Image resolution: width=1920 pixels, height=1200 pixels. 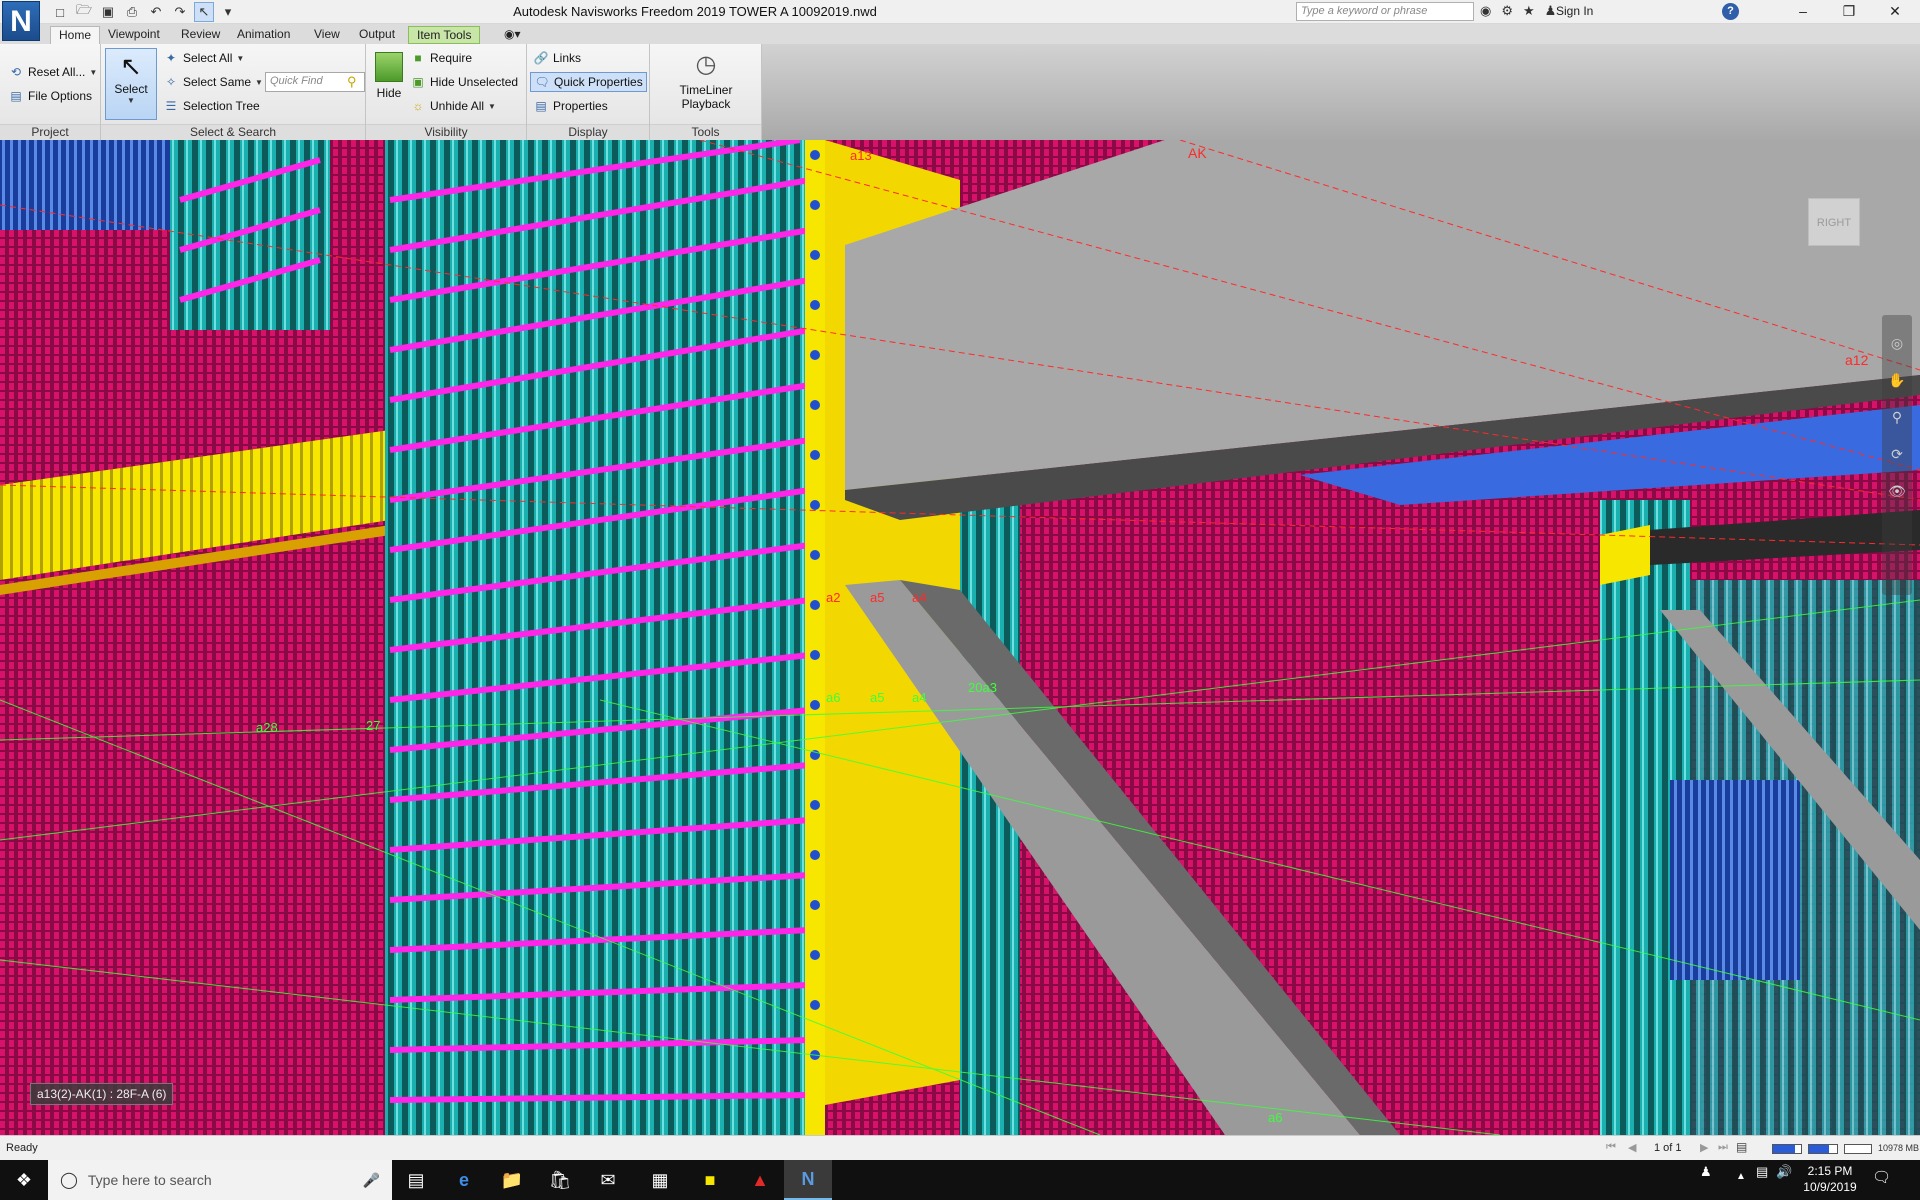 What do you see at coordinates (1784, 1172) in the screenshot?
I see `volume-icon: 🔊` at bounding box center [1784, 1172].